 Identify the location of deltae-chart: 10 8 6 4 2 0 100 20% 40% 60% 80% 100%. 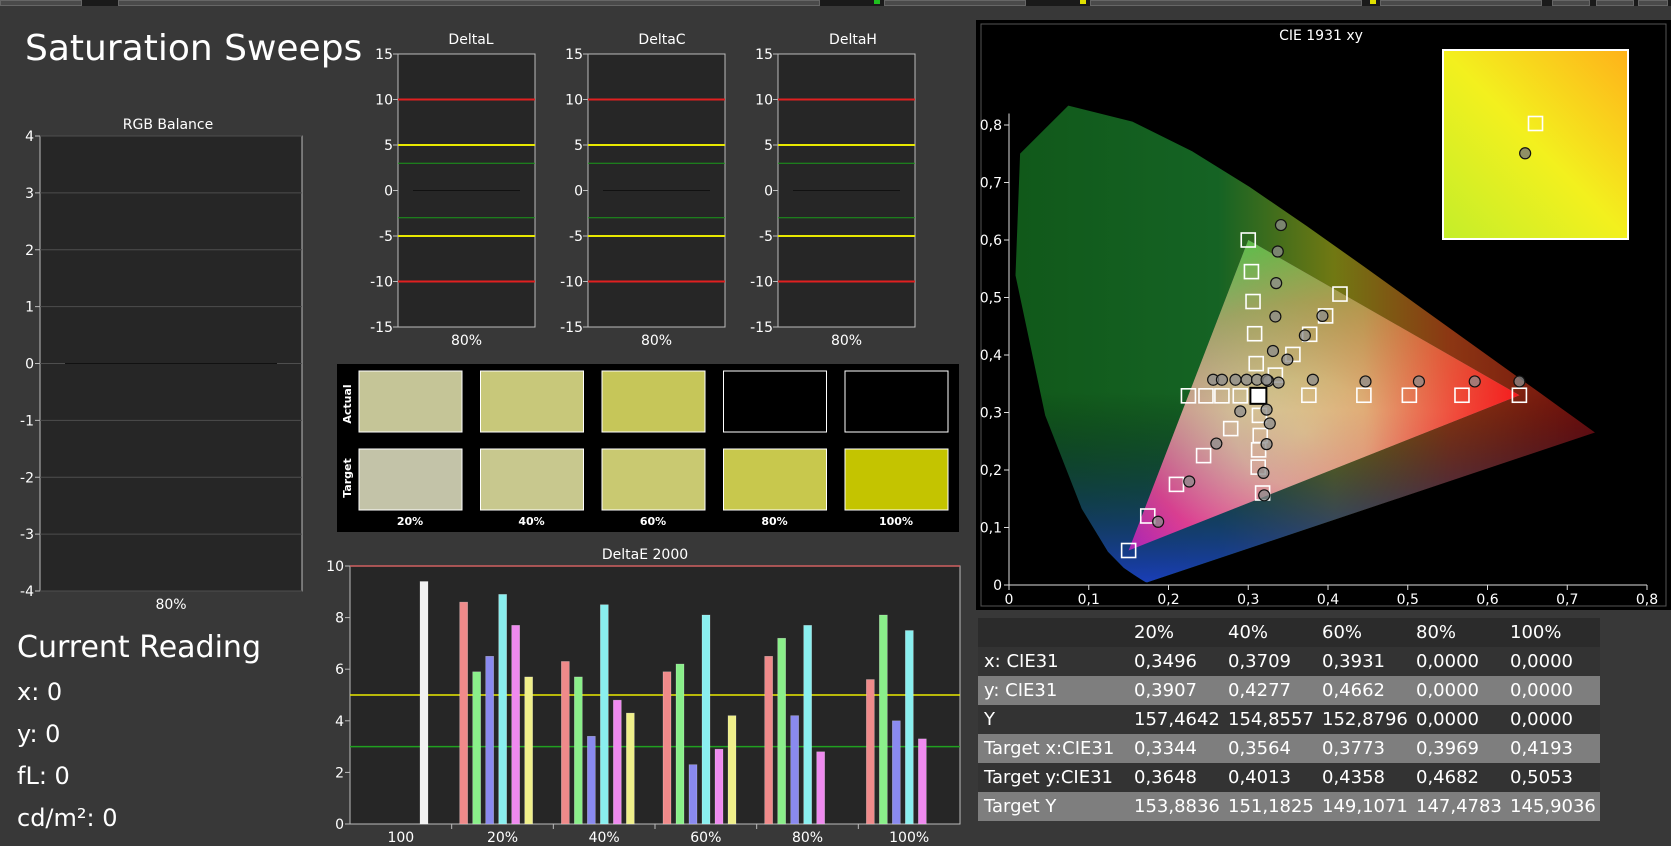
(643, 702).